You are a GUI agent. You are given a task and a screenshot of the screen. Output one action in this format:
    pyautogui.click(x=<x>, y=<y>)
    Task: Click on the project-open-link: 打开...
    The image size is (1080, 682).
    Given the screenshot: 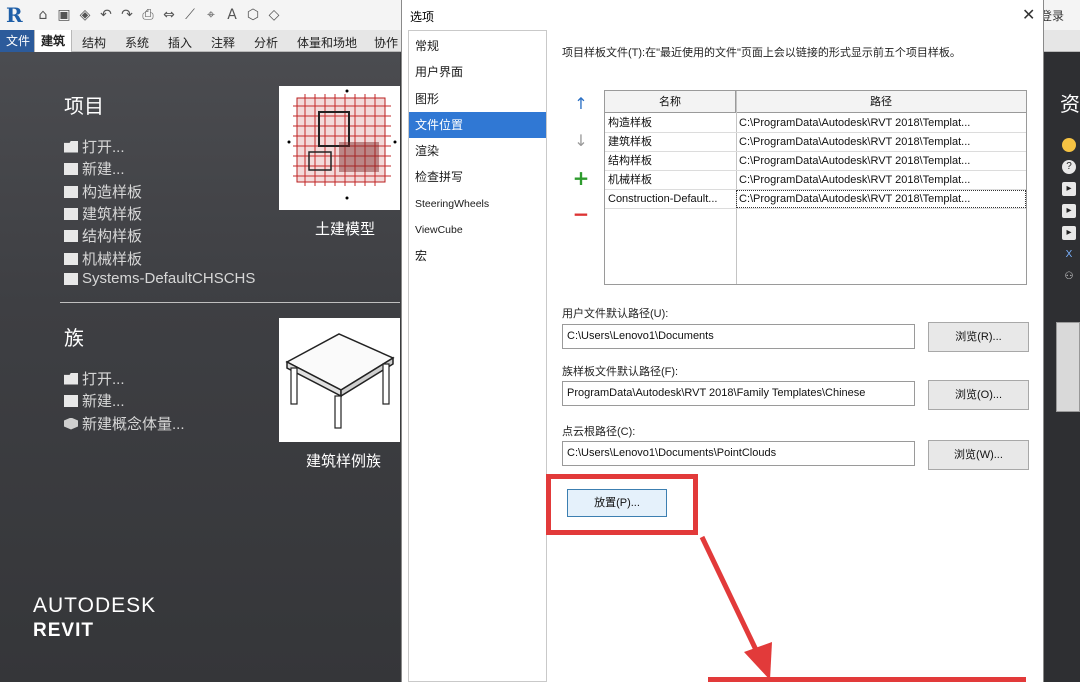 What is the action you would take?
    pyautogui.click(x=94, y=146)
    